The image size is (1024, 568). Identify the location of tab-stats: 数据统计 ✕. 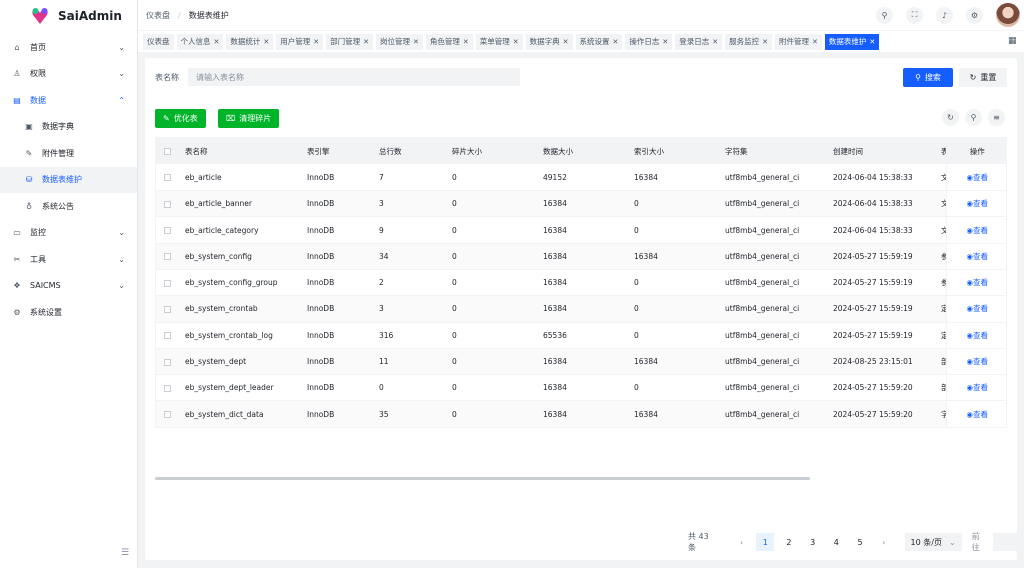
(250, 41).